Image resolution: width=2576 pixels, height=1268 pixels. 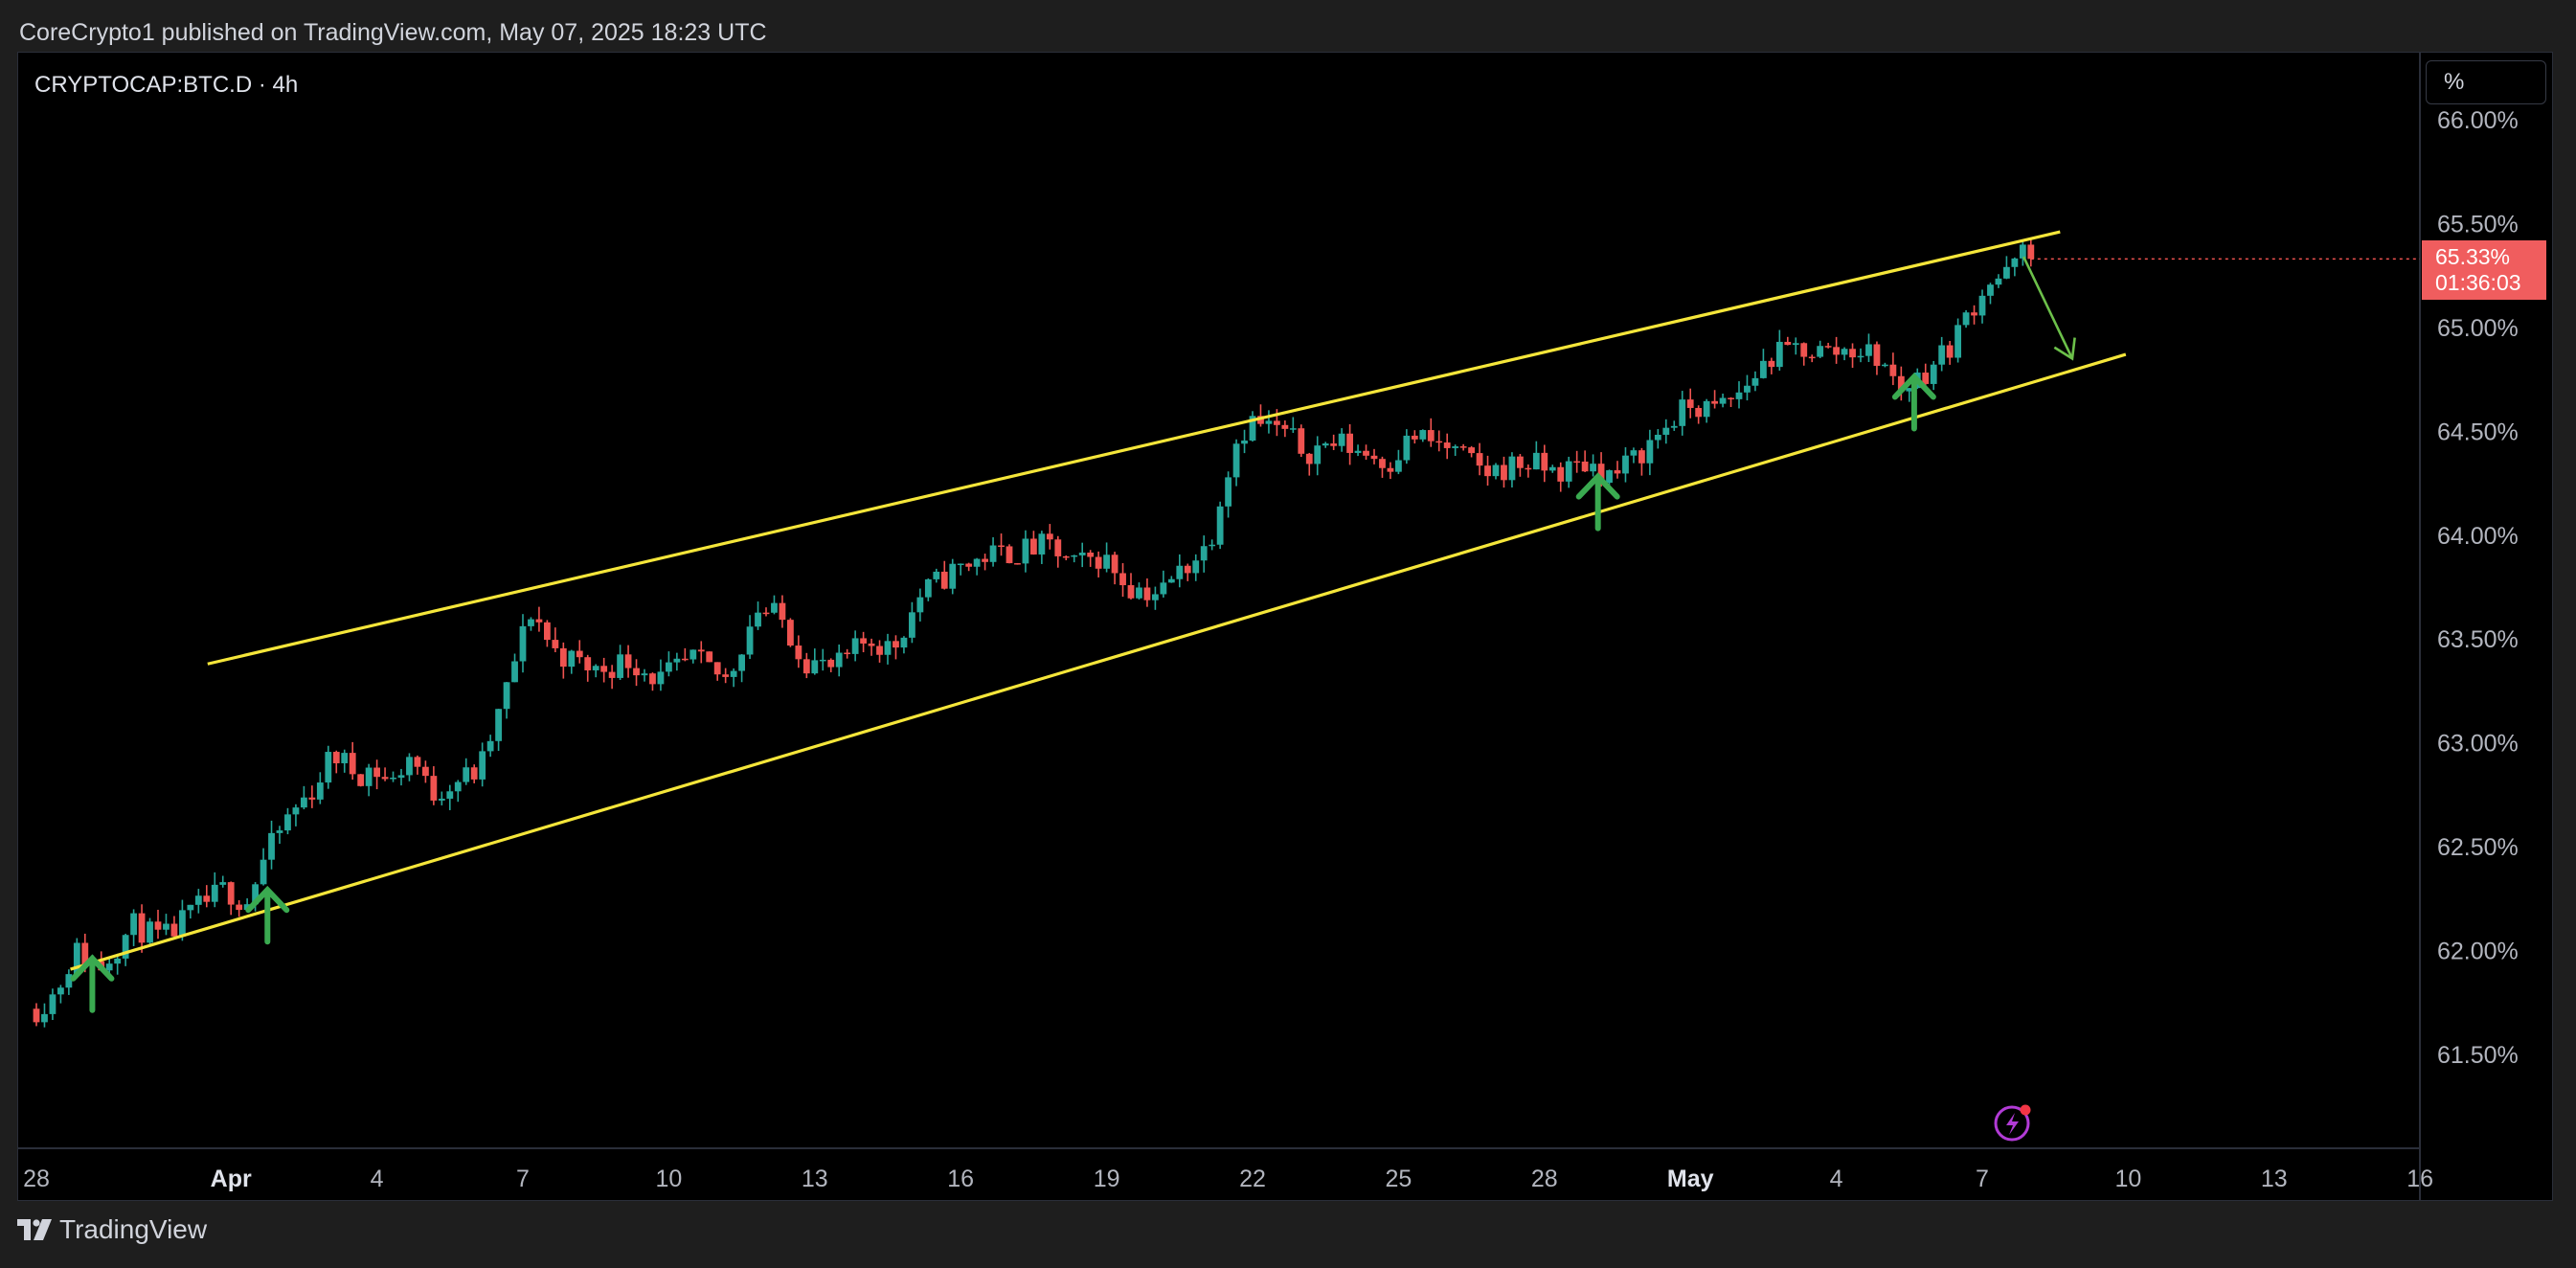 I want to click on projection-arrow, so click(x=2048, y=307).